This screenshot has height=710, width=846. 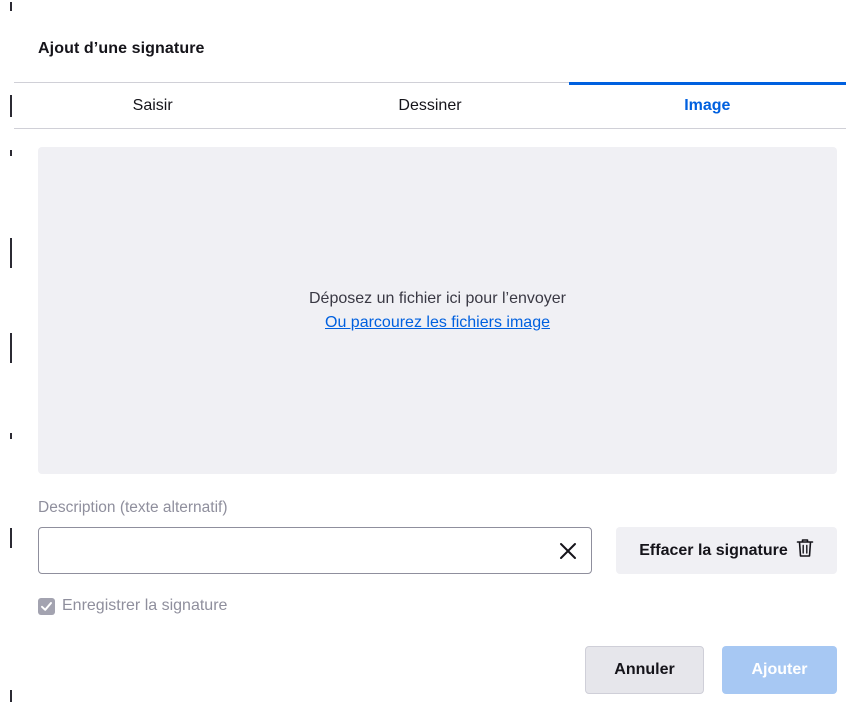 I want to click on description-label: Description (texte alternatif), so click(x=133, y=507).